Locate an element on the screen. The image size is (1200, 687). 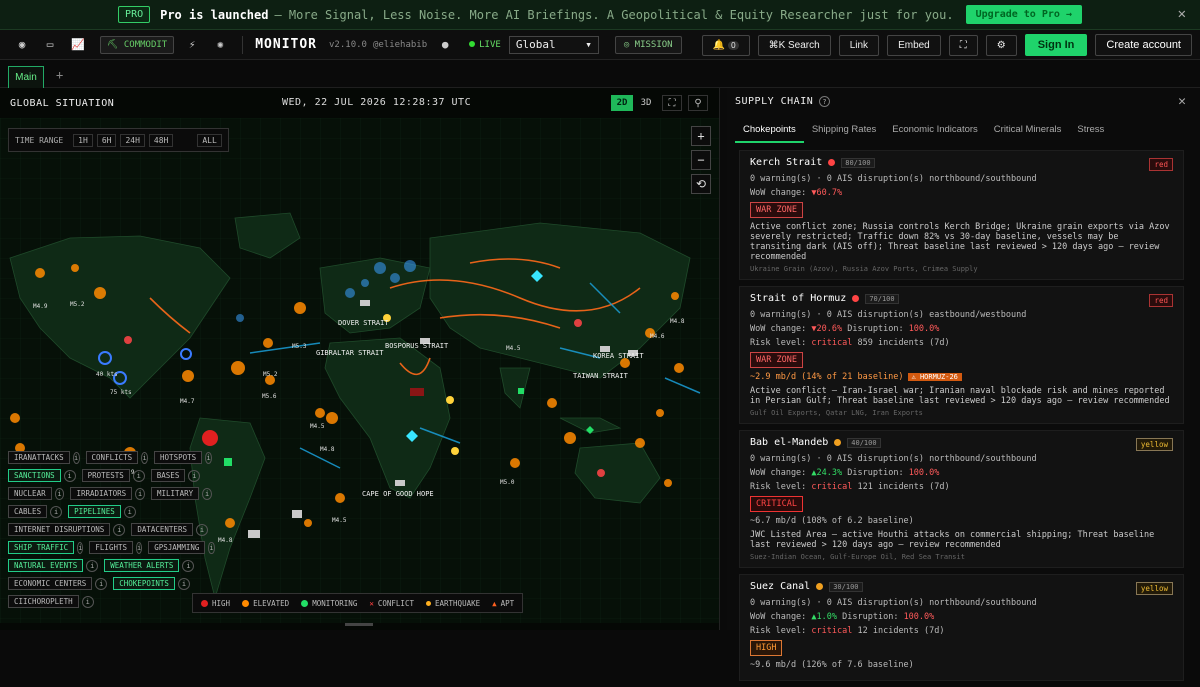
github-icon: ● is located at coordinates (445, 45).